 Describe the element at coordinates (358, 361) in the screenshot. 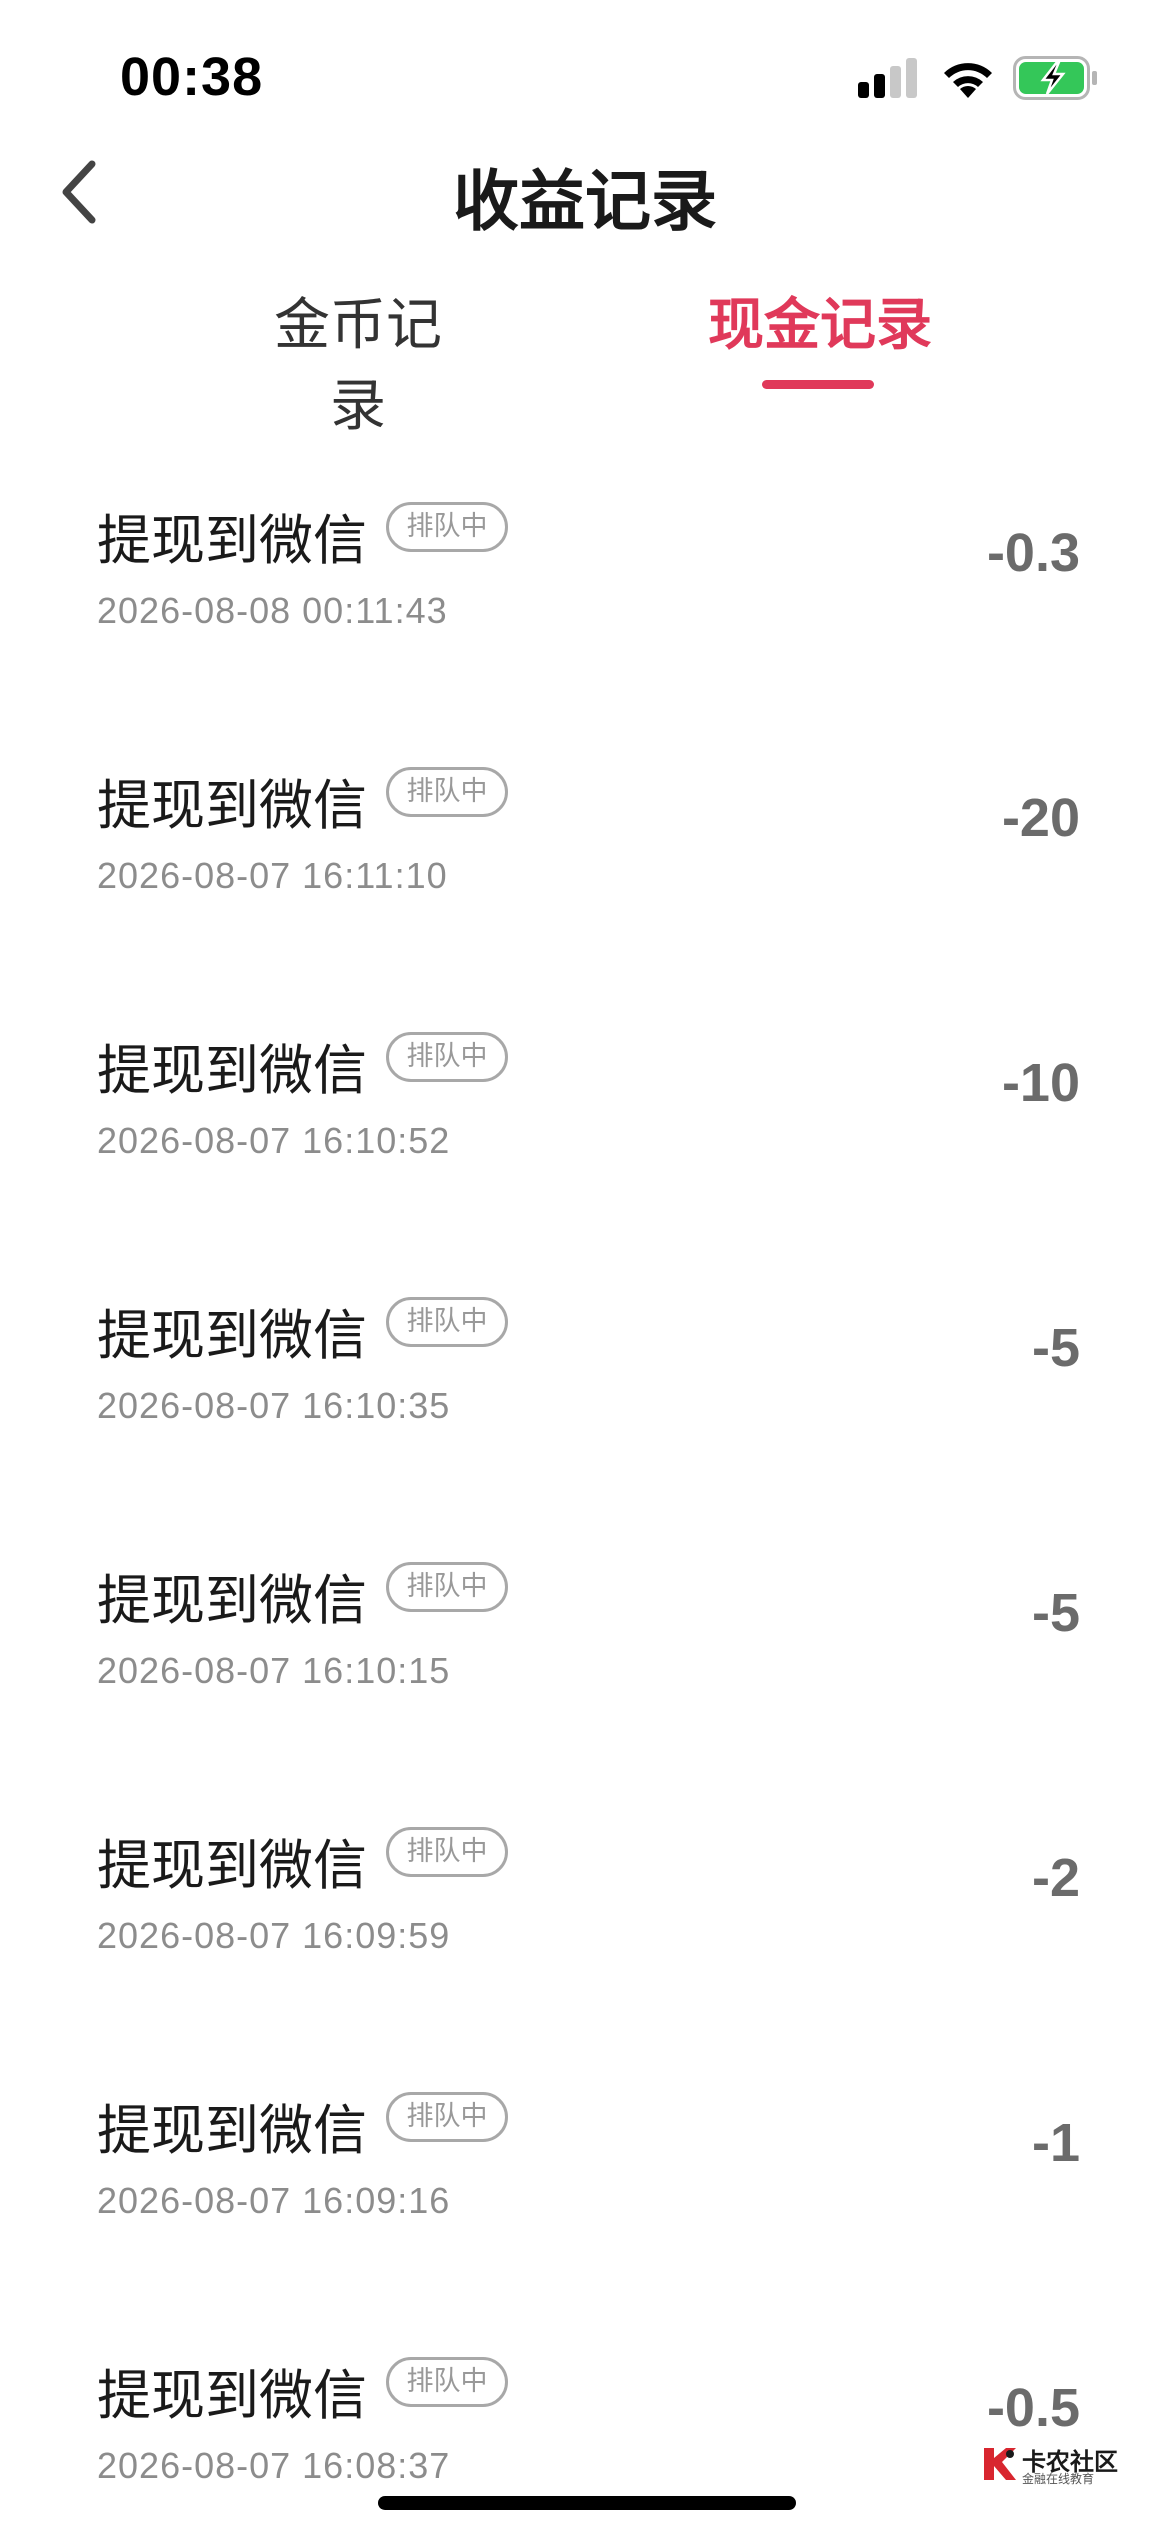

I see `tab-coin-records: 金币记录` at that location.